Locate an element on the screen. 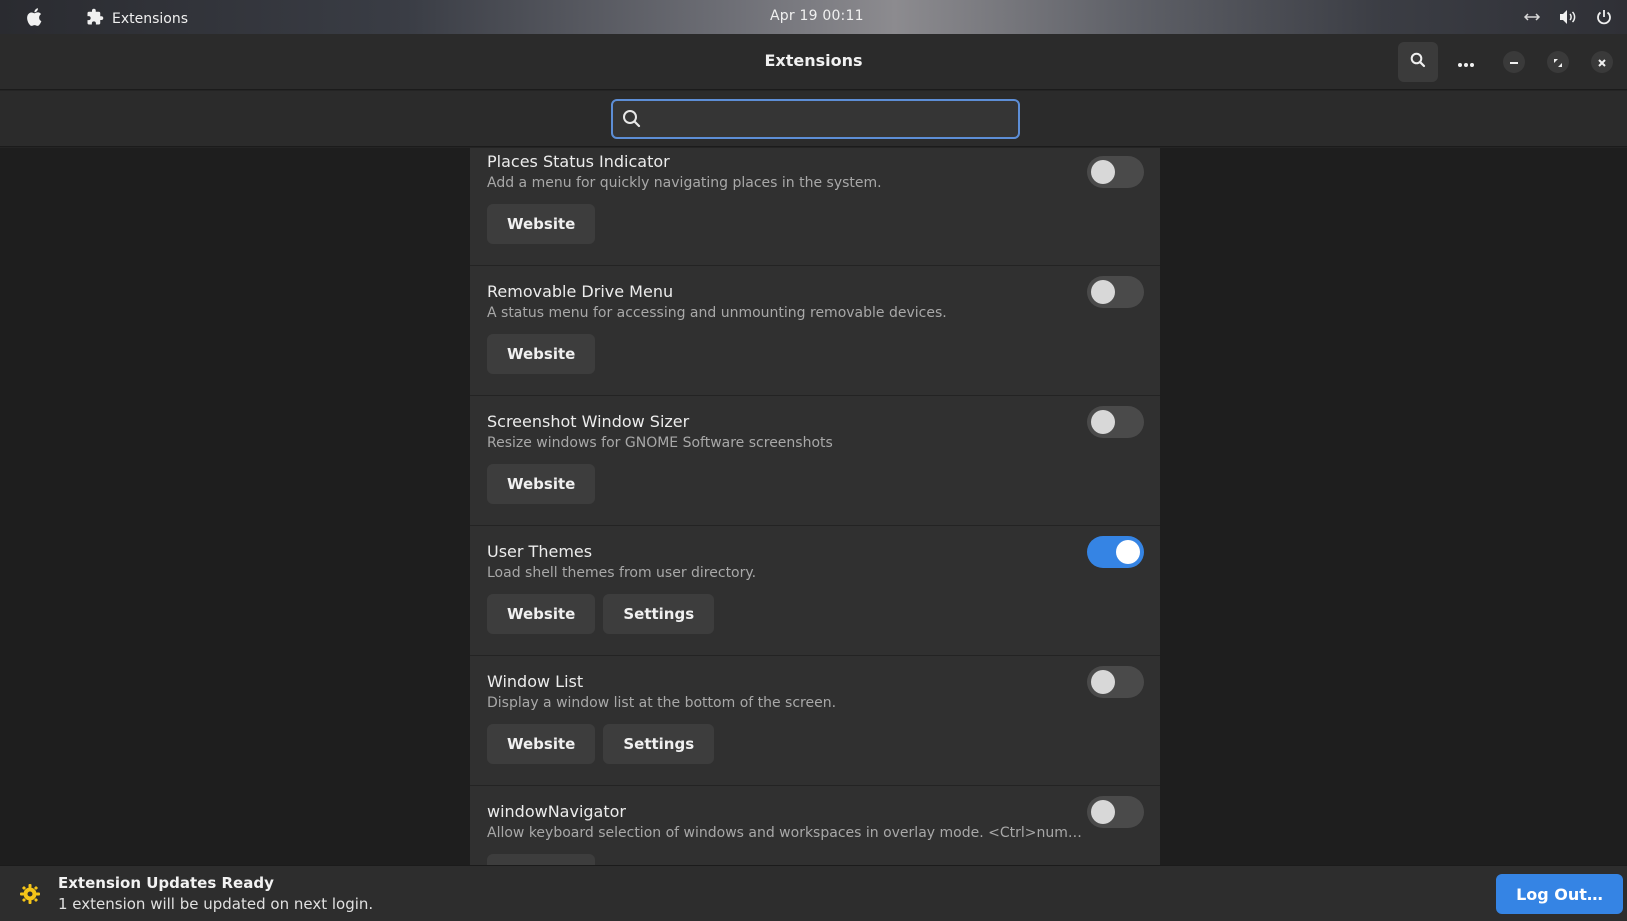  puzzle-icon is located at coordinates (95, 19).